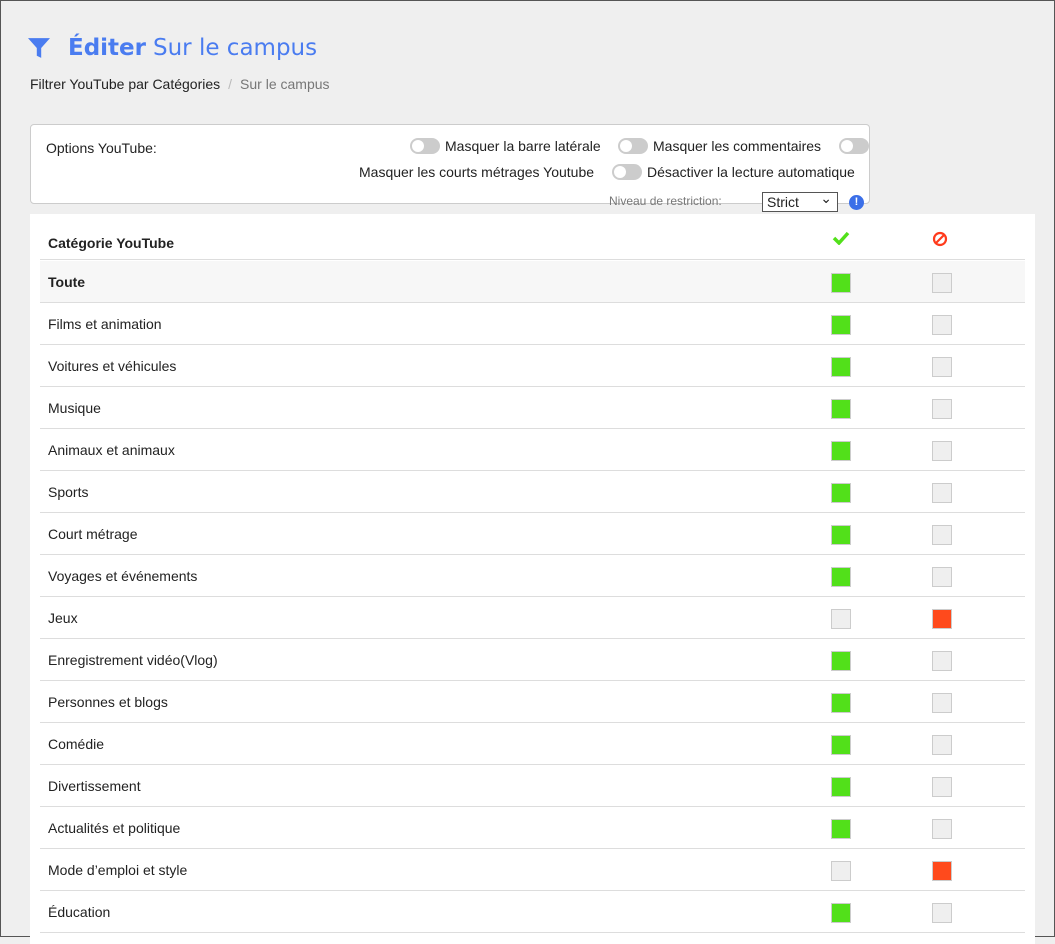 The width and height of the screenshot is (1055, 944). I want to click on table-row: Animaux et animaux, so click(532, 450).